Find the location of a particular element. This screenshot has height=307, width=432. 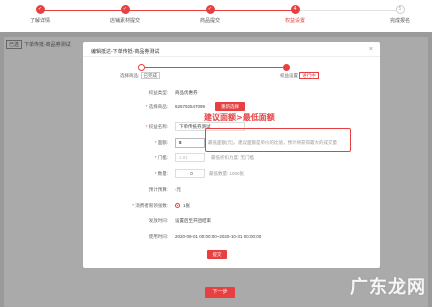

substep-dot-benefit is located at coordinates (286, 67).